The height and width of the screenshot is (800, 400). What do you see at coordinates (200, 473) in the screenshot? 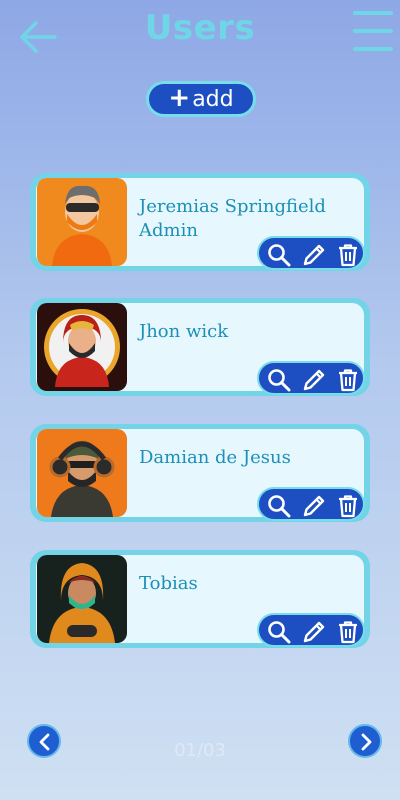
I see `user-card: Damian de Jesus` at bounding box center [200, 473].